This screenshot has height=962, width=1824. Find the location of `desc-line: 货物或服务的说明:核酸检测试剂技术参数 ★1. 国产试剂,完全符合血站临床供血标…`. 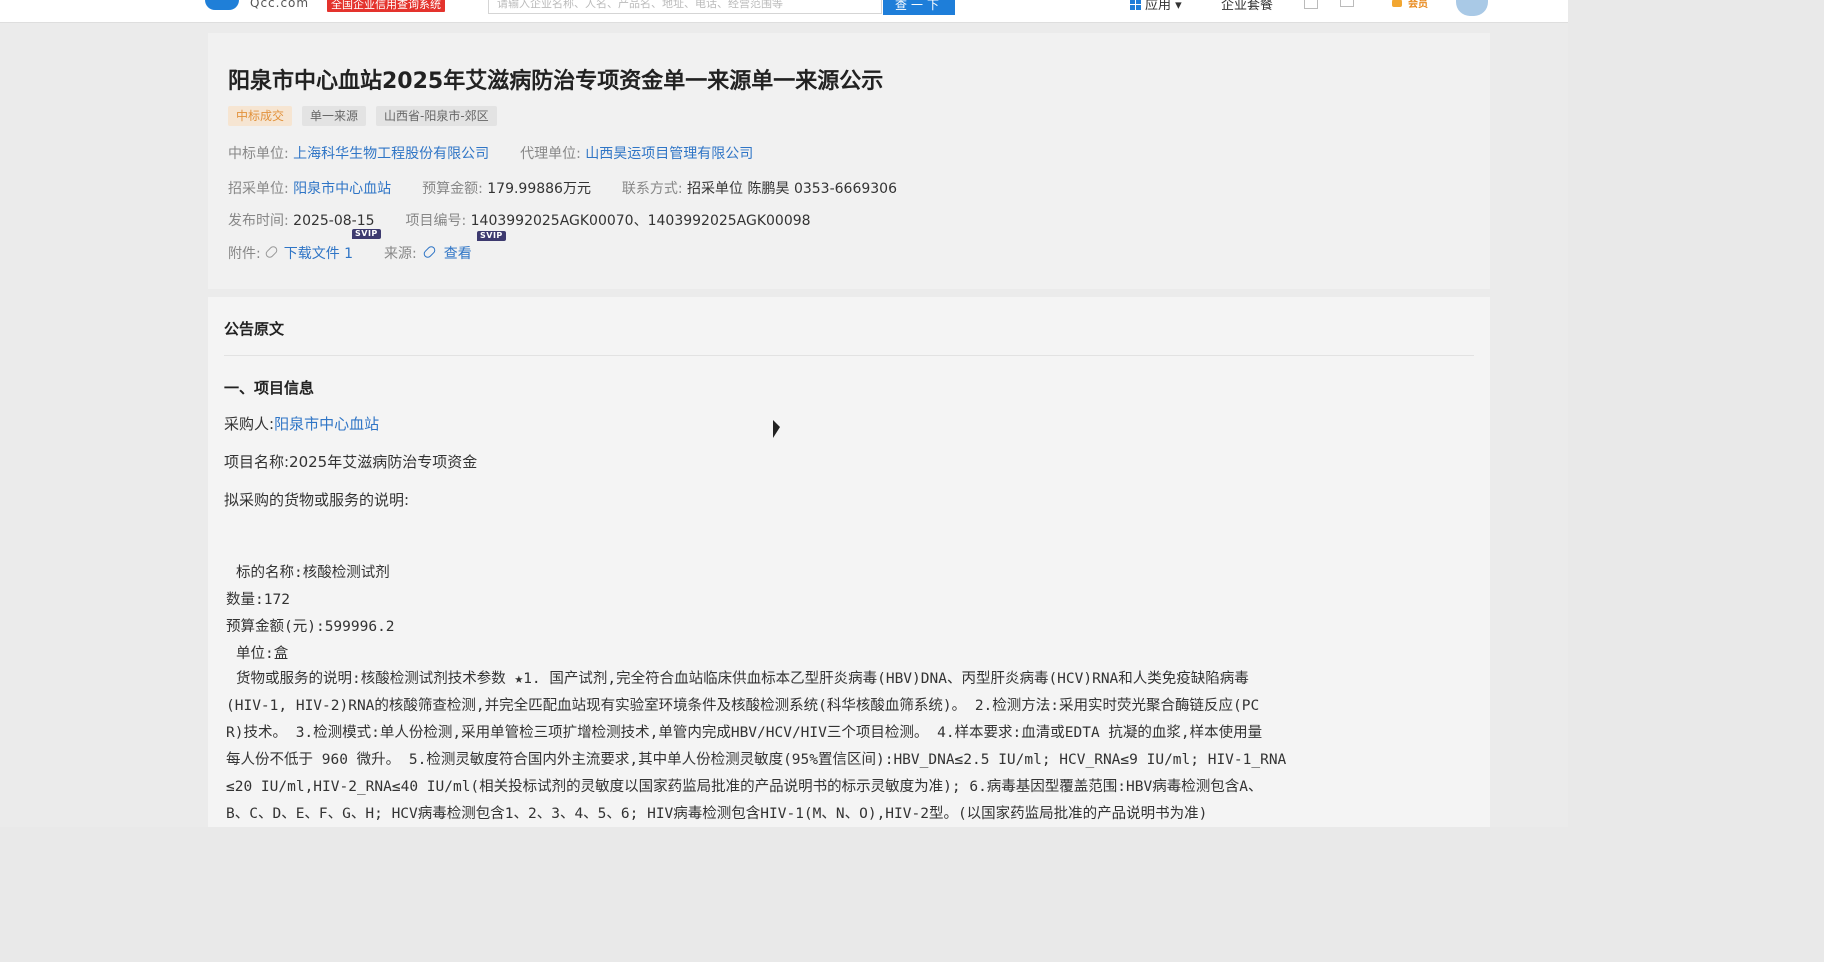

desc-line: 货物或服务的说明:核酸检测试剂技术参数 ★1. 国产试剂,完全符合血站临床供血标… is located at coordinates (742, 679).